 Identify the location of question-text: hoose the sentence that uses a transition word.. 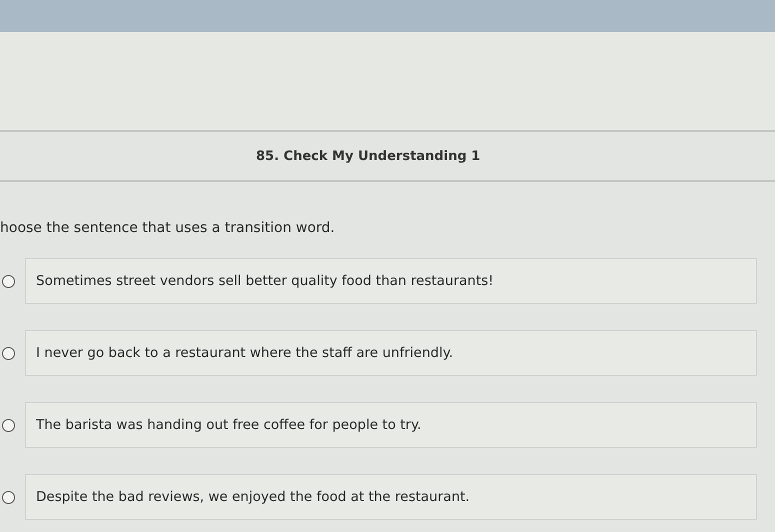
(168, 228).